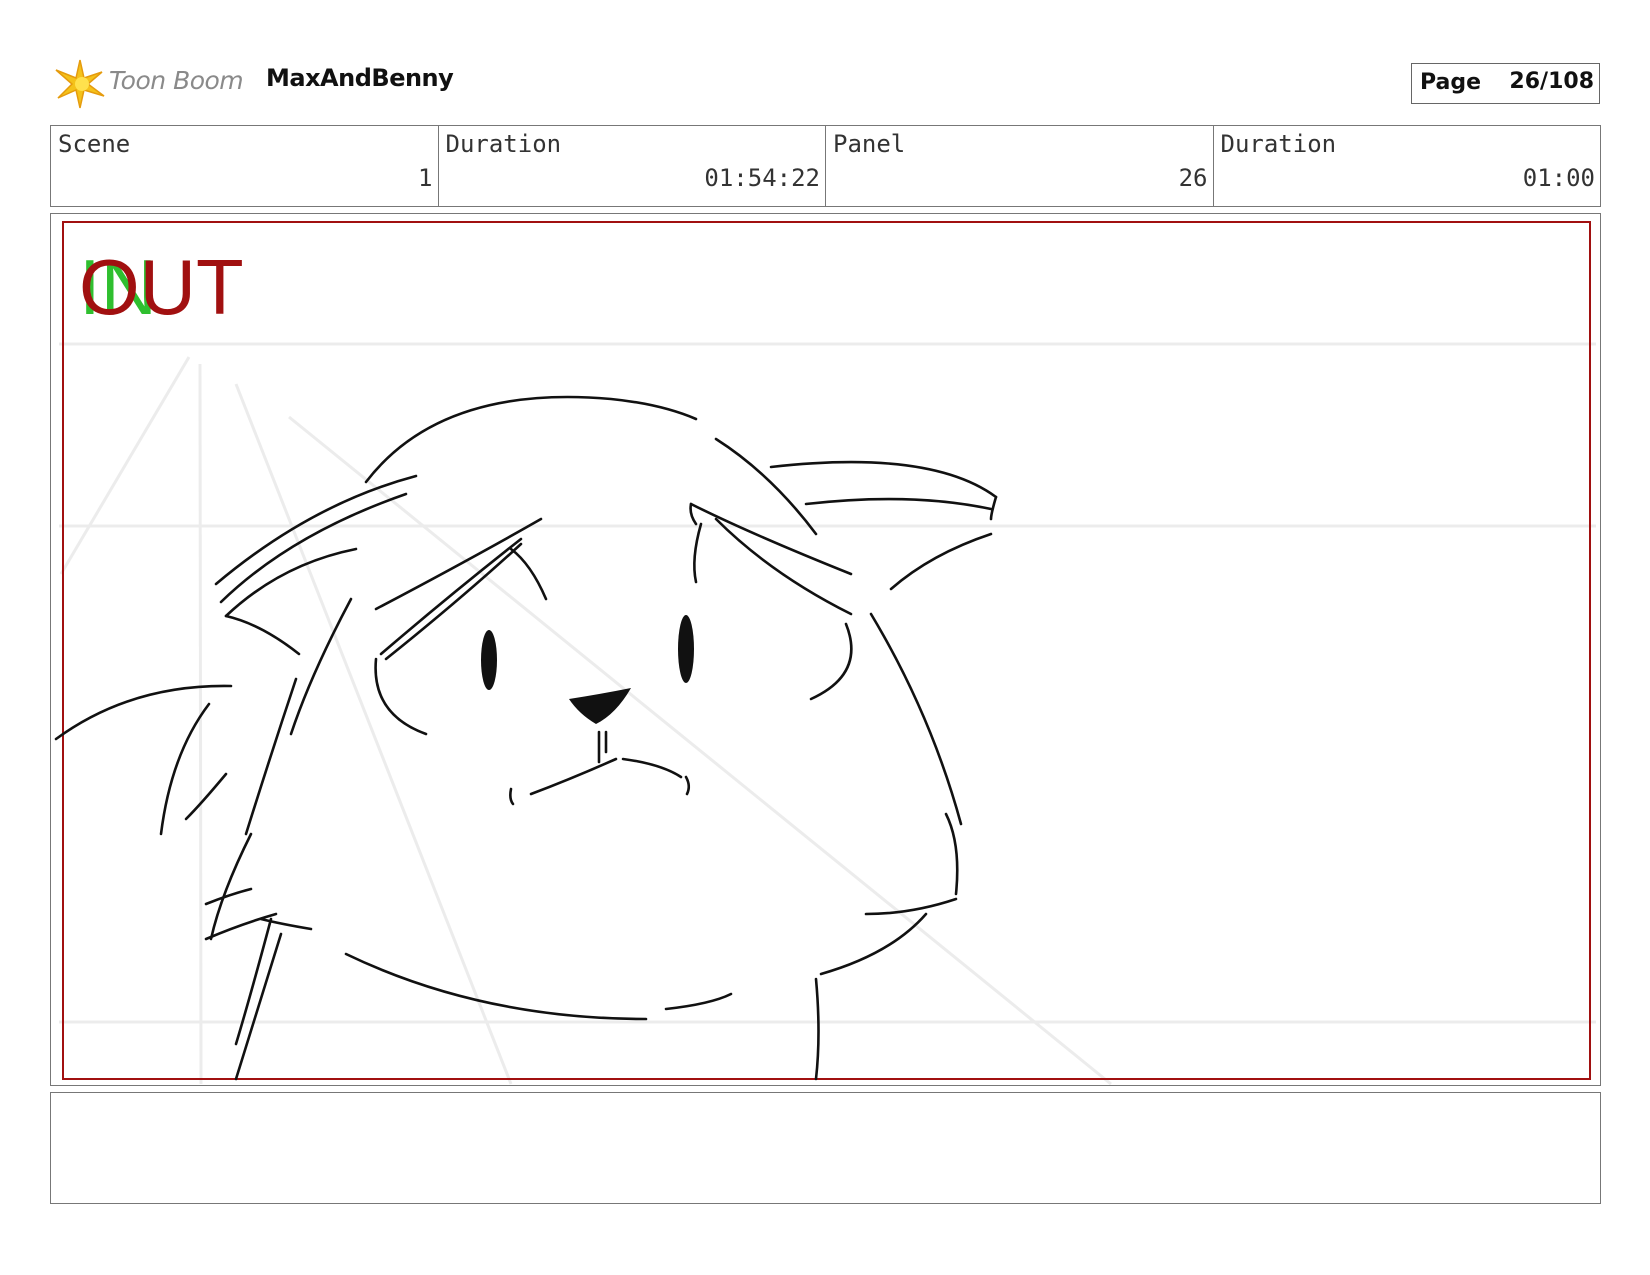  Describe the element at coordinates (1278, 144) in the screenshot. I see `panel-duration-label: Duration` at that location.